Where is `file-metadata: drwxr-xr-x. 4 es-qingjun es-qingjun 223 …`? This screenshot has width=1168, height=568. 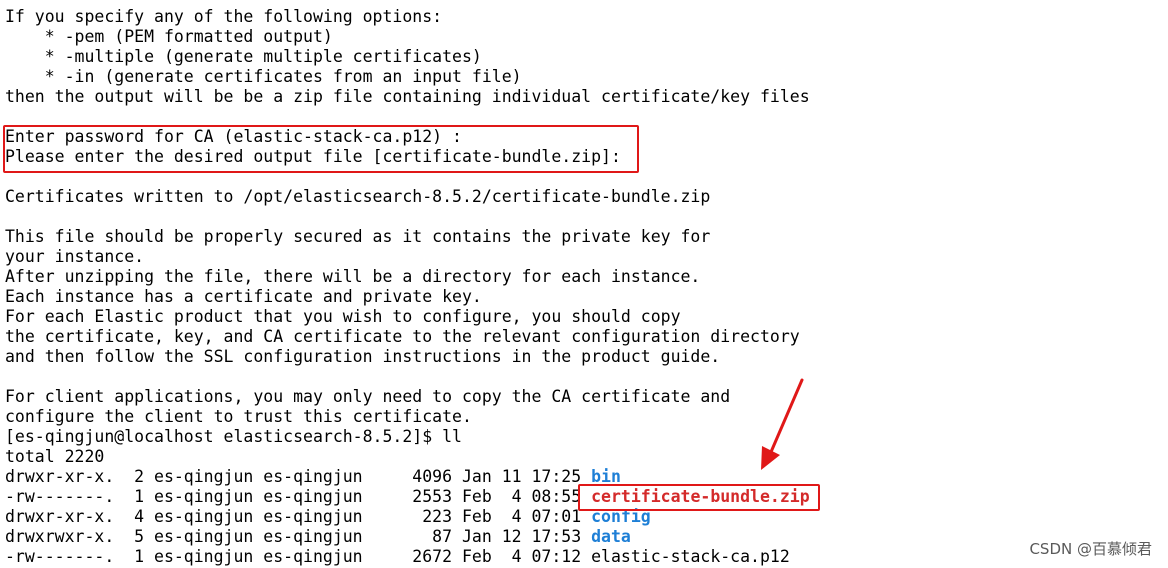 file-metadata: drwxr-xr-x. 4 es-qingjun es-qingjun 223 … is located at coordinates (298, 516).